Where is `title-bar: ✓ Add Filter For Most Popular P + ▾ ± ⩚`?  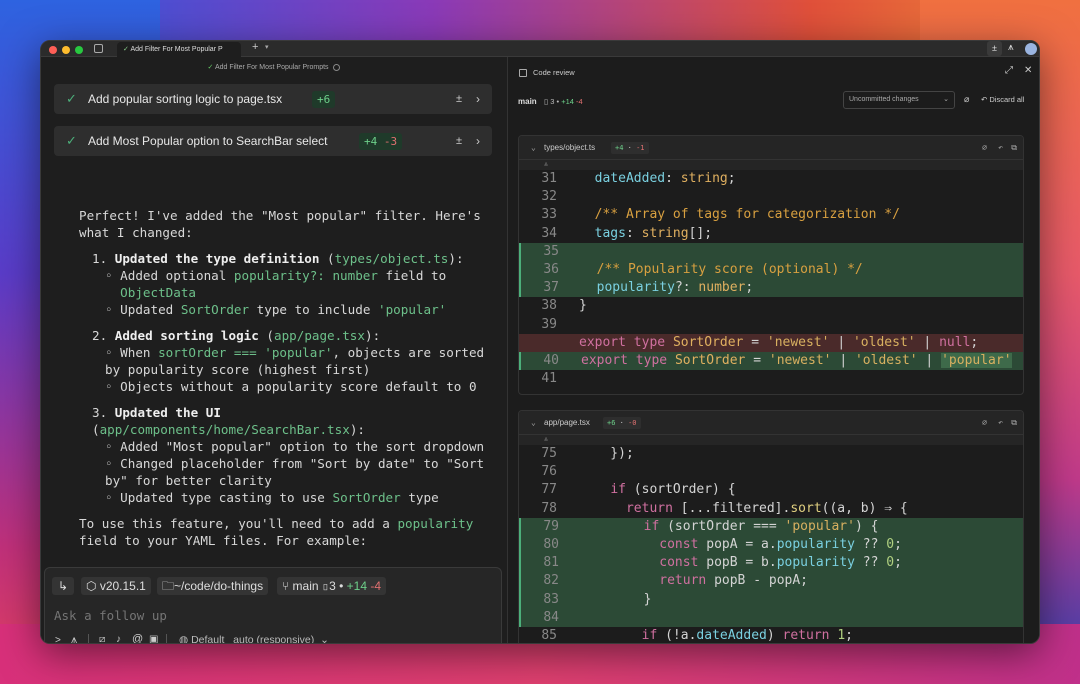 title-bar: ✓ Add Filter For Most Popular P + ▾ ± ⩚ is located at coordinates (540, 49).